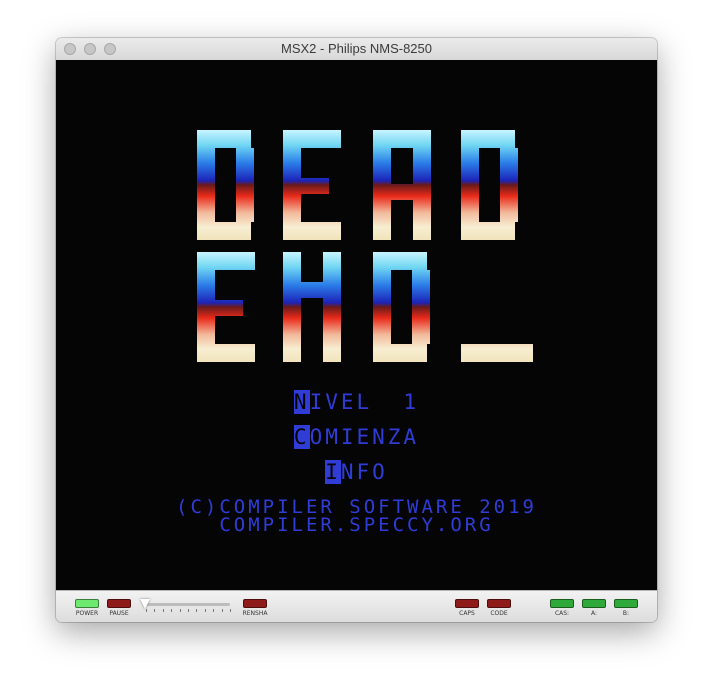  What do you see at coordinates (255, 613) in the screenshot?
I see `rensha-label: RENSHA` at bounding box center [255, 613].